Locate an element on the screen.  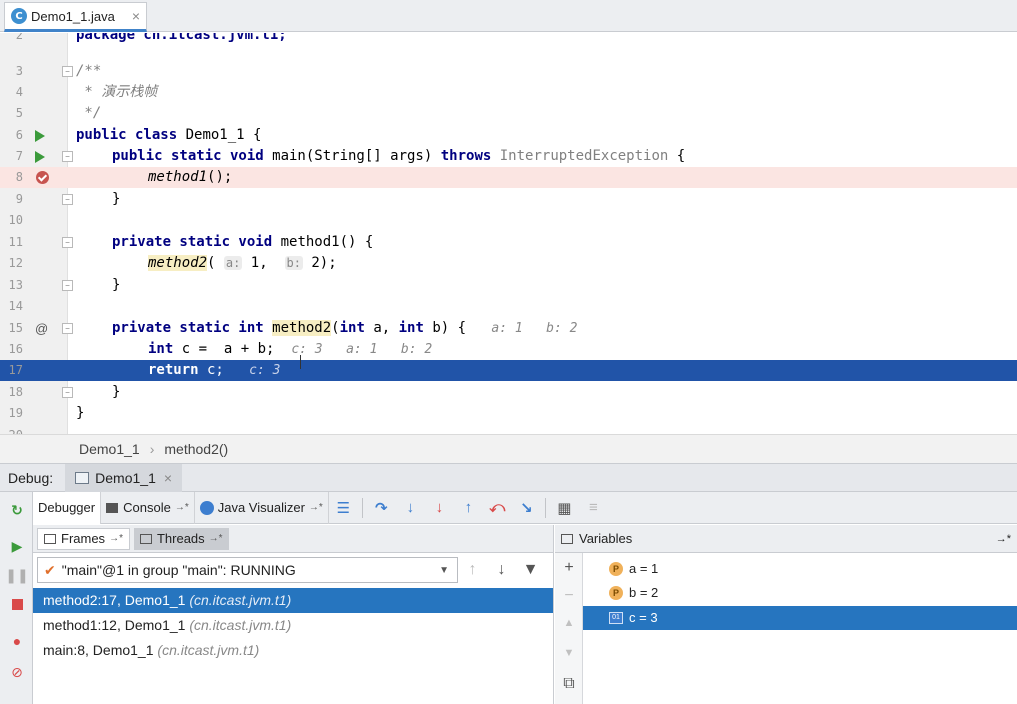
thread-selector-dropdown: ✔ "main"@1 in group "main": RUNNING ▼ is located at coordinates (247, 570).